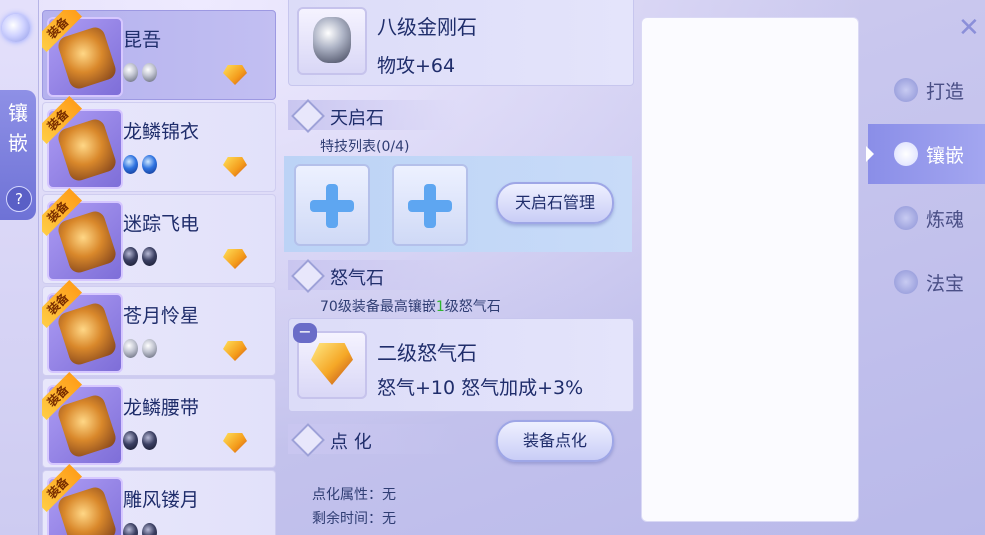 This screenshot has height=535, width=985. I want to click on nav-item-soul: 炼魂, so click(926, 218).